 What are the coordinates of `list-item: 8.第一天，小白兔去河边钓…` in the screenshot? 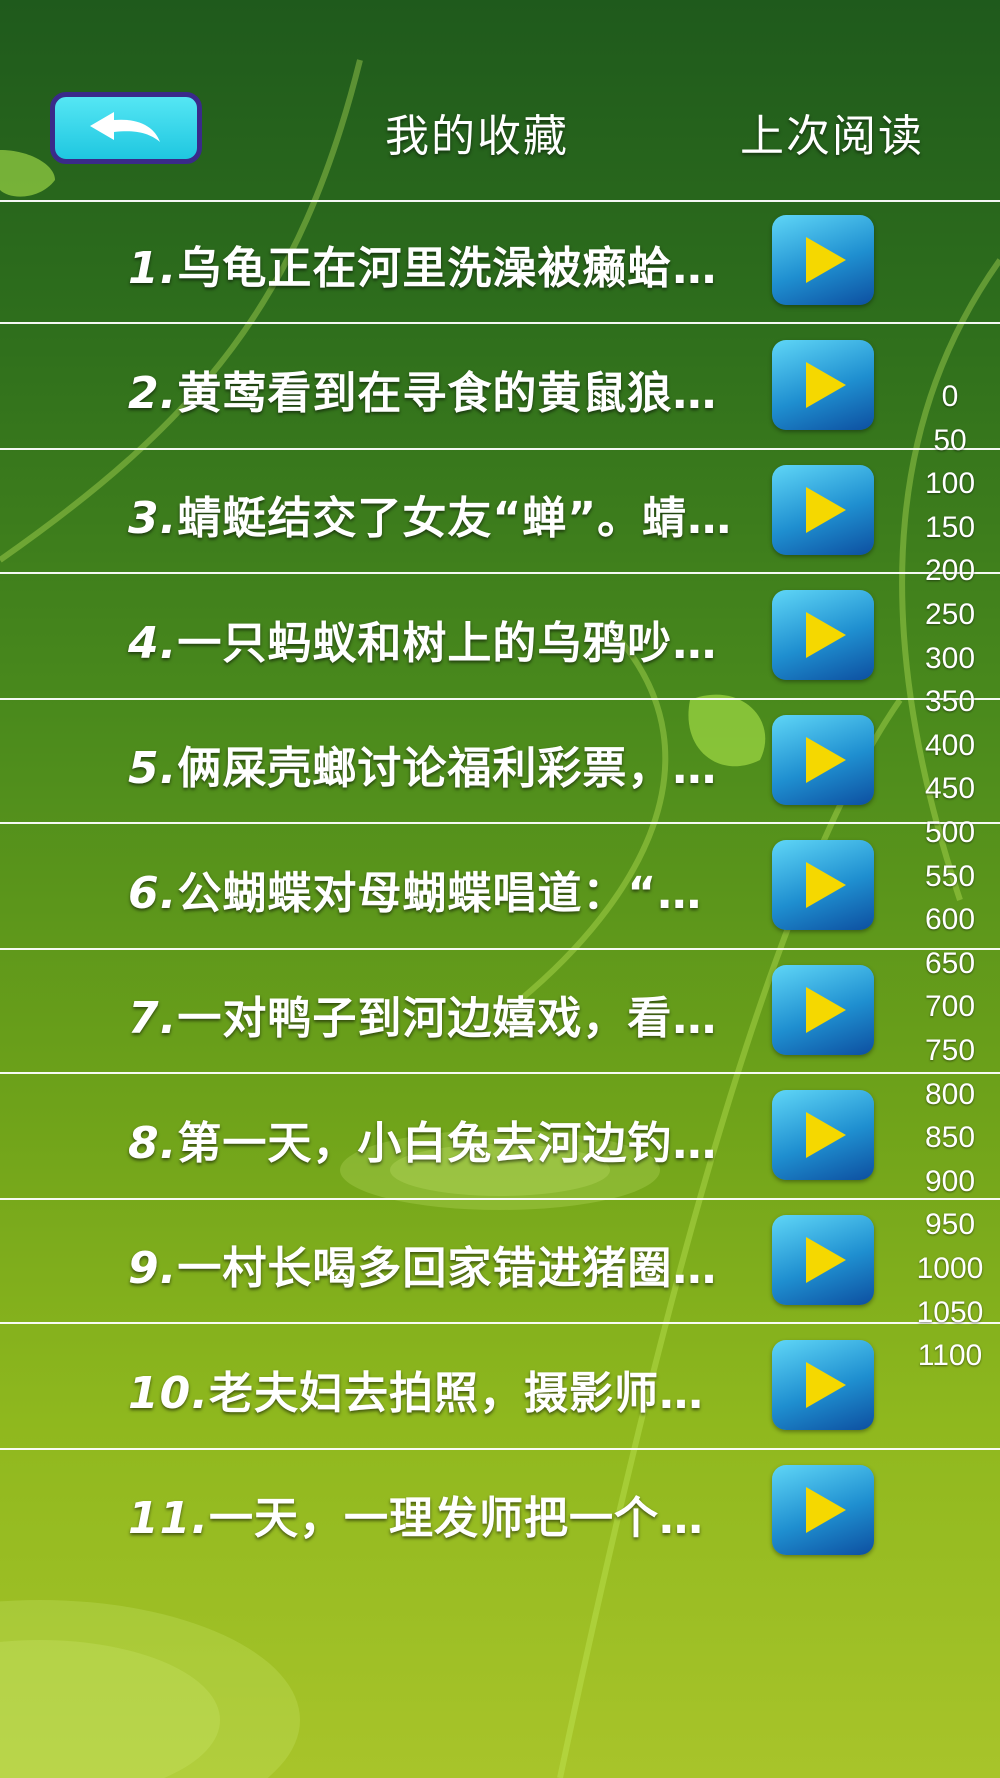 It's located at (500, 1136).